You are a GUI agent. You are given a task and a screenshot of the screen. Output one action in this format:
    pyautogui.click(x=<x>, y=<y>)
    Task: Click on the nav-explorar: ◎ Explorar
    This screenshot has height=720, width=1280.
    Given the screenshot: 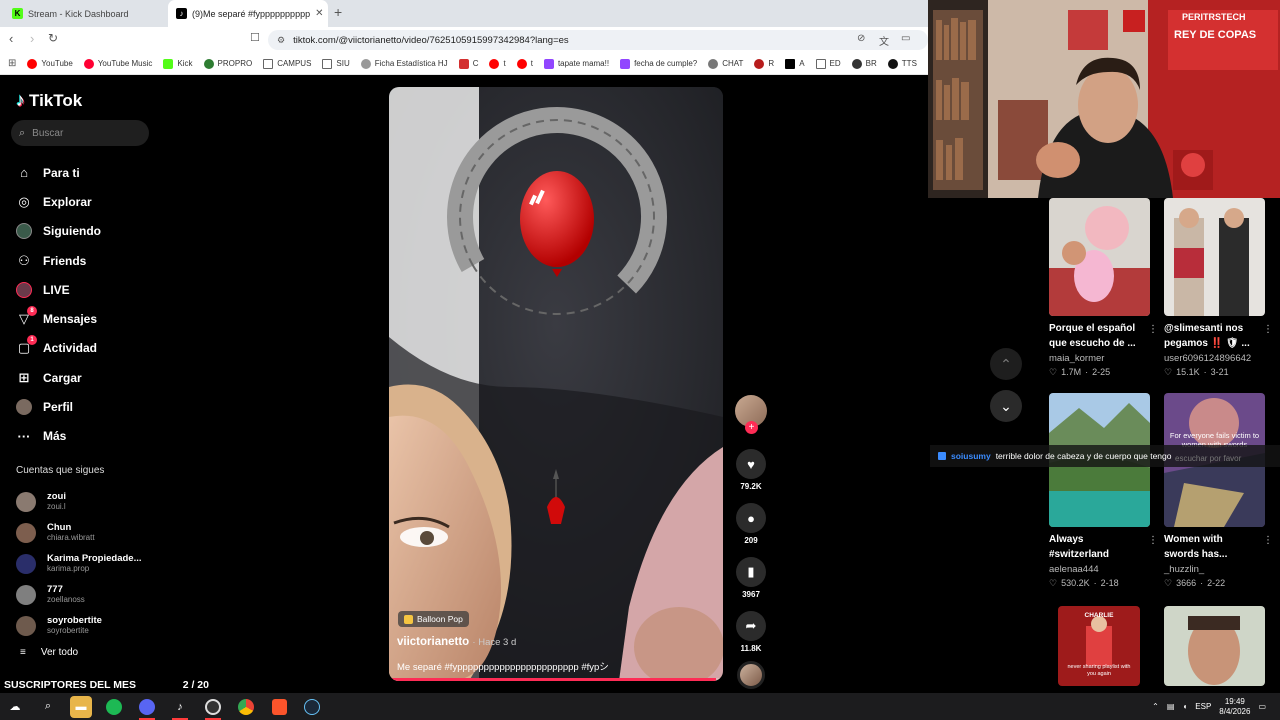 What is the action you would take?
    pyautogui.click(x=58, y=201)
    